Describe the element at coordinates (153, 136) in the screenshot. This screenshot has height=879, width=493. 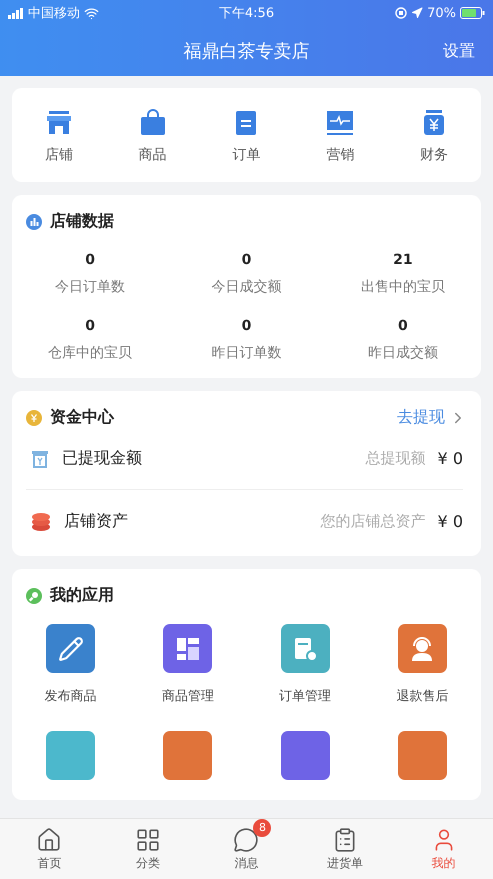
I see `shortcut-item: 商品` at that location.